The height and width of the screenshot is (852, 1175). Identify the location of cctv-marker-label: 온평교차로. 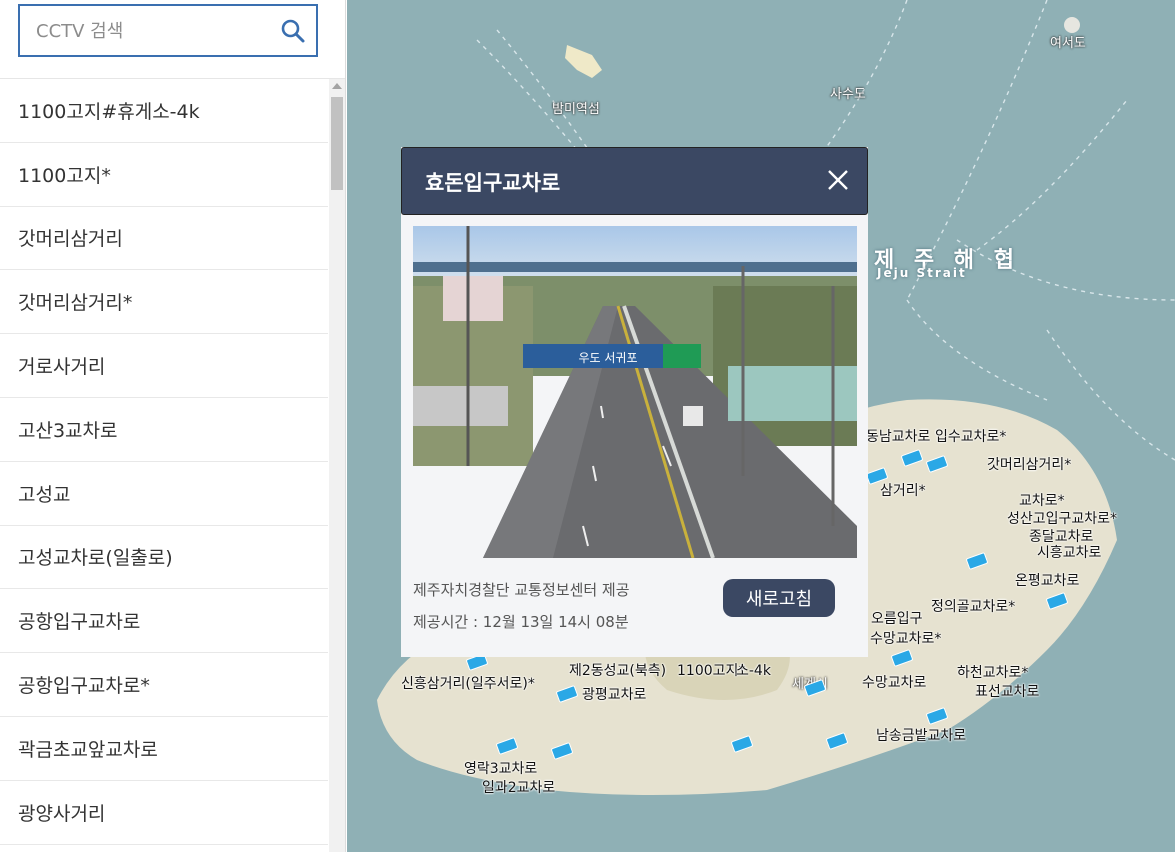
(1047, 580).